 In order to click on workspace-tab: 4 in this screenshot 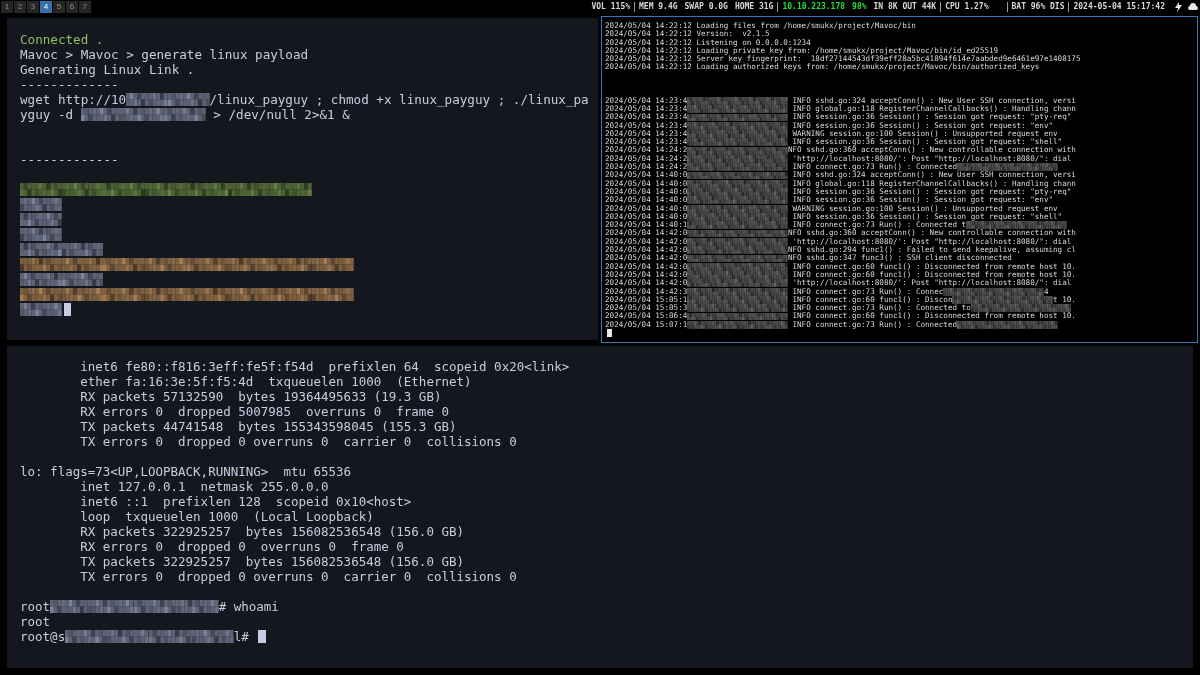, I will do `click(46, 7)`.